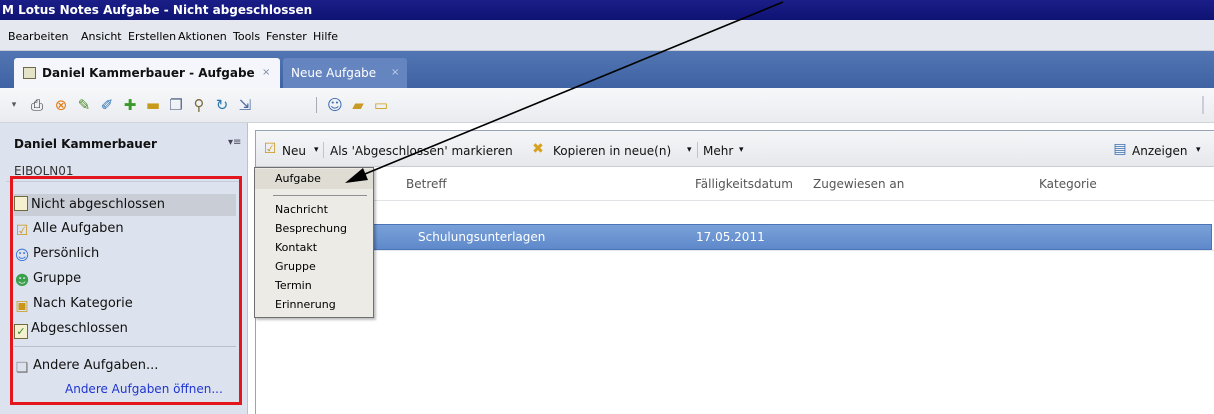 The image size is (1214, 414). I want to click on sidebar-menu-icon: ▾≡, so click(234, 142).